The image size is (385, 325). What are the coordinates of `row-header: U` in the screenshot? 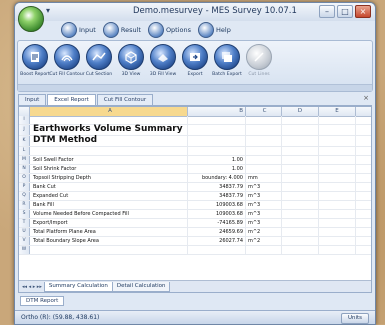 It's located at (24, 232).